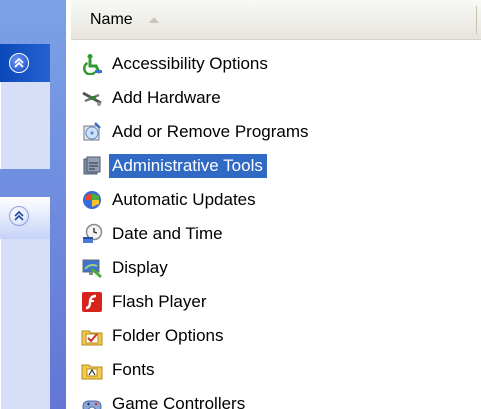  What do you see at coordinates (167, 233) in the screenshot?
I see `list-item-label: Date and Time` at bounding box center [167, 233].